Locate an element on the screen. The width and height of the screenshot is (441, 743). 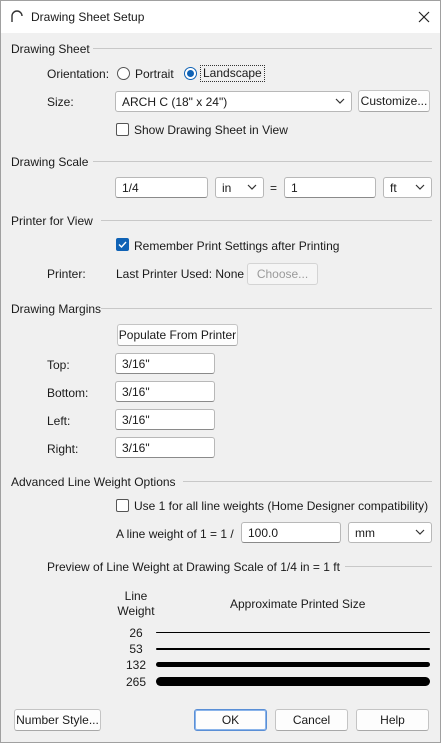
col-weight-header: Weight is located at coordinates (136, 611).